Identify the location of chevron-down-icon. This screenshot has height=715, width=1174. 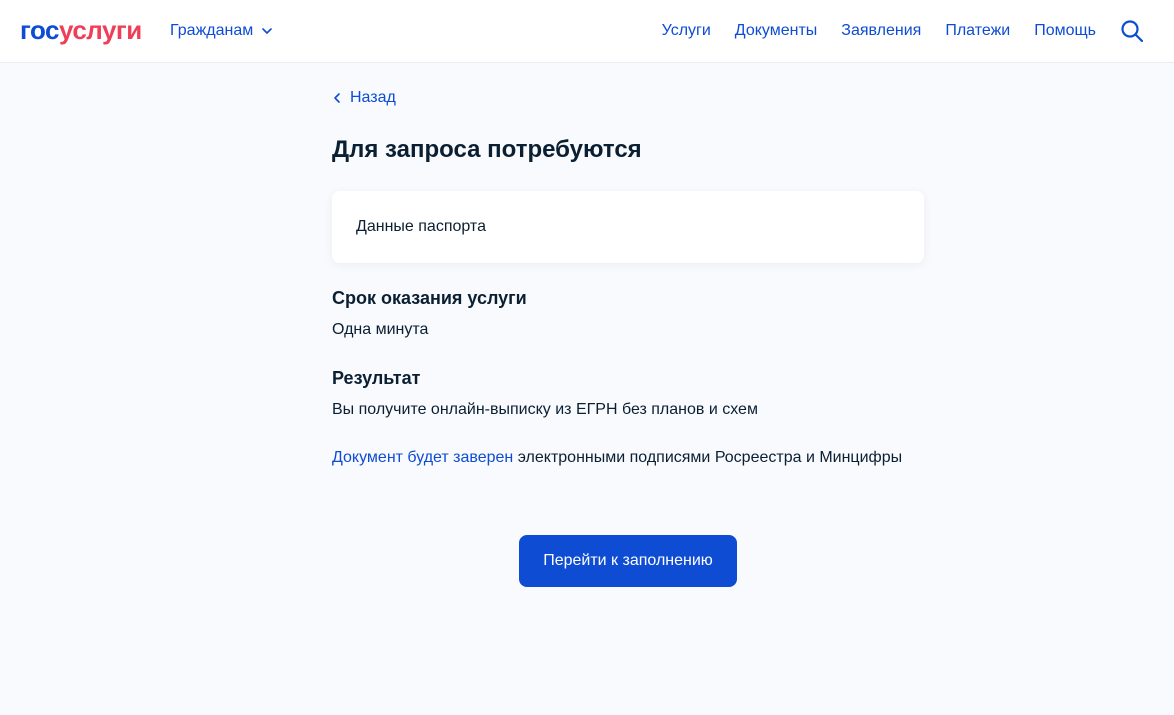
(267, 31).